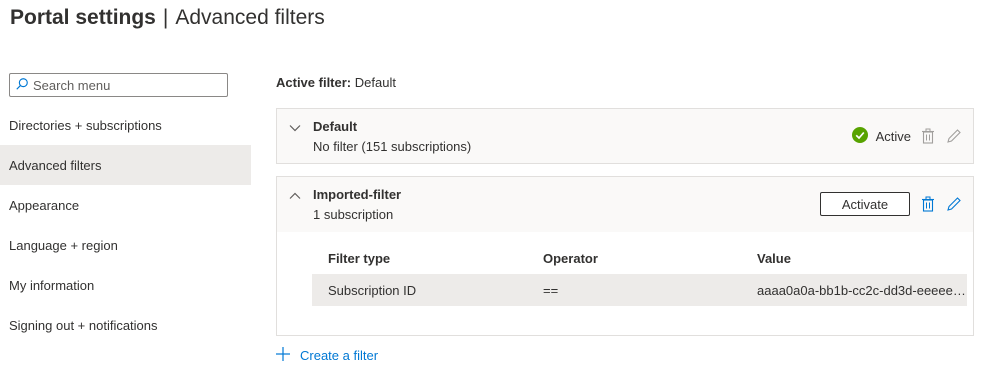 The height and width of the screenshot is (387, 982). I want to click on filter-description: 1 subscription, so click(353, 214).